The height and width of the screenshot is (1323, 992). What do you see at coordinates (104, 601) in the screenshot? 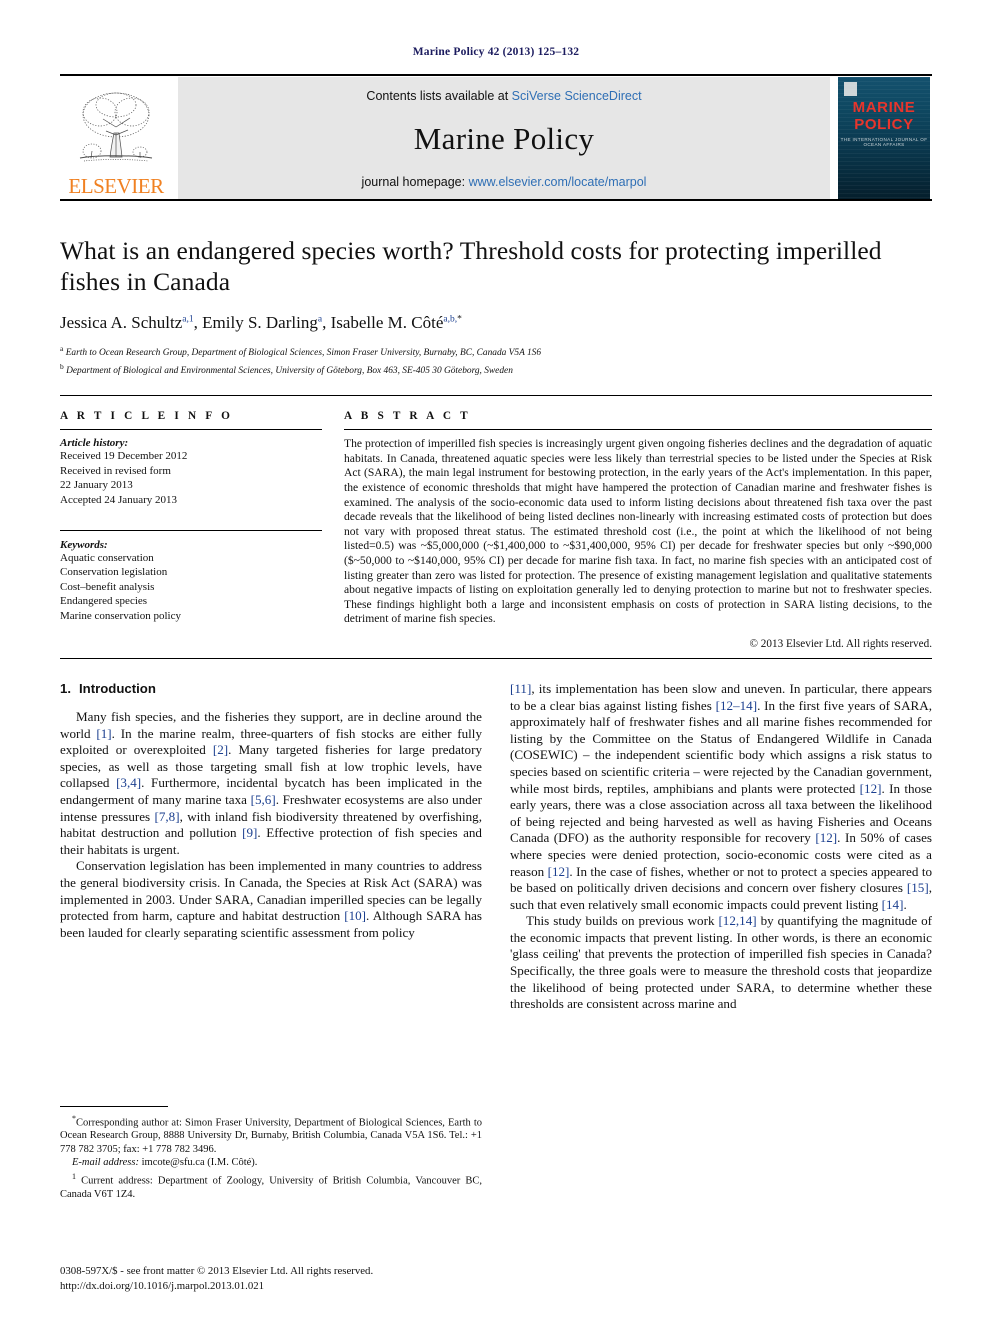
I see `keyword-item: Endangered species` at bounding box center [104, 601].